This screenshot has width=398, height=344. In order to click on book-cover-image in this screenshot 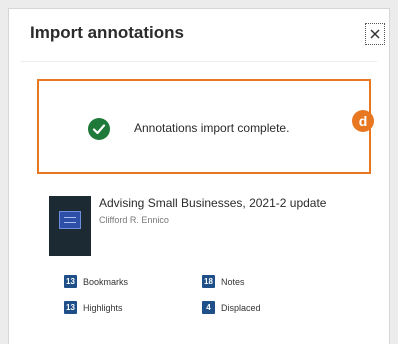, I will do `click(70, 226)`.